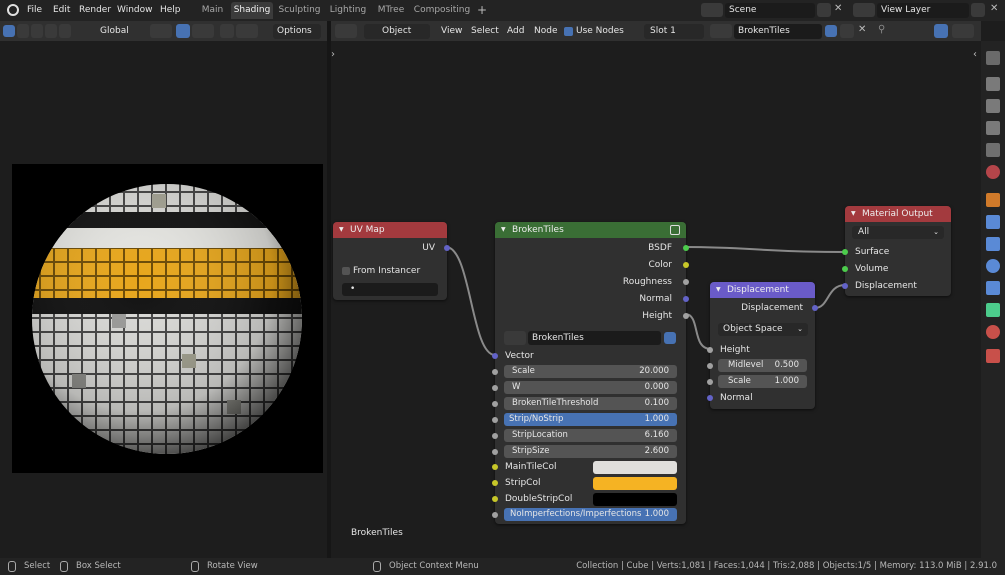 This screenshot has height=575, width=1005. Describe the element at coordinates (590, 435) in the screenshot. I see `strip-location-slider: StripLocation 6.160` at that location.